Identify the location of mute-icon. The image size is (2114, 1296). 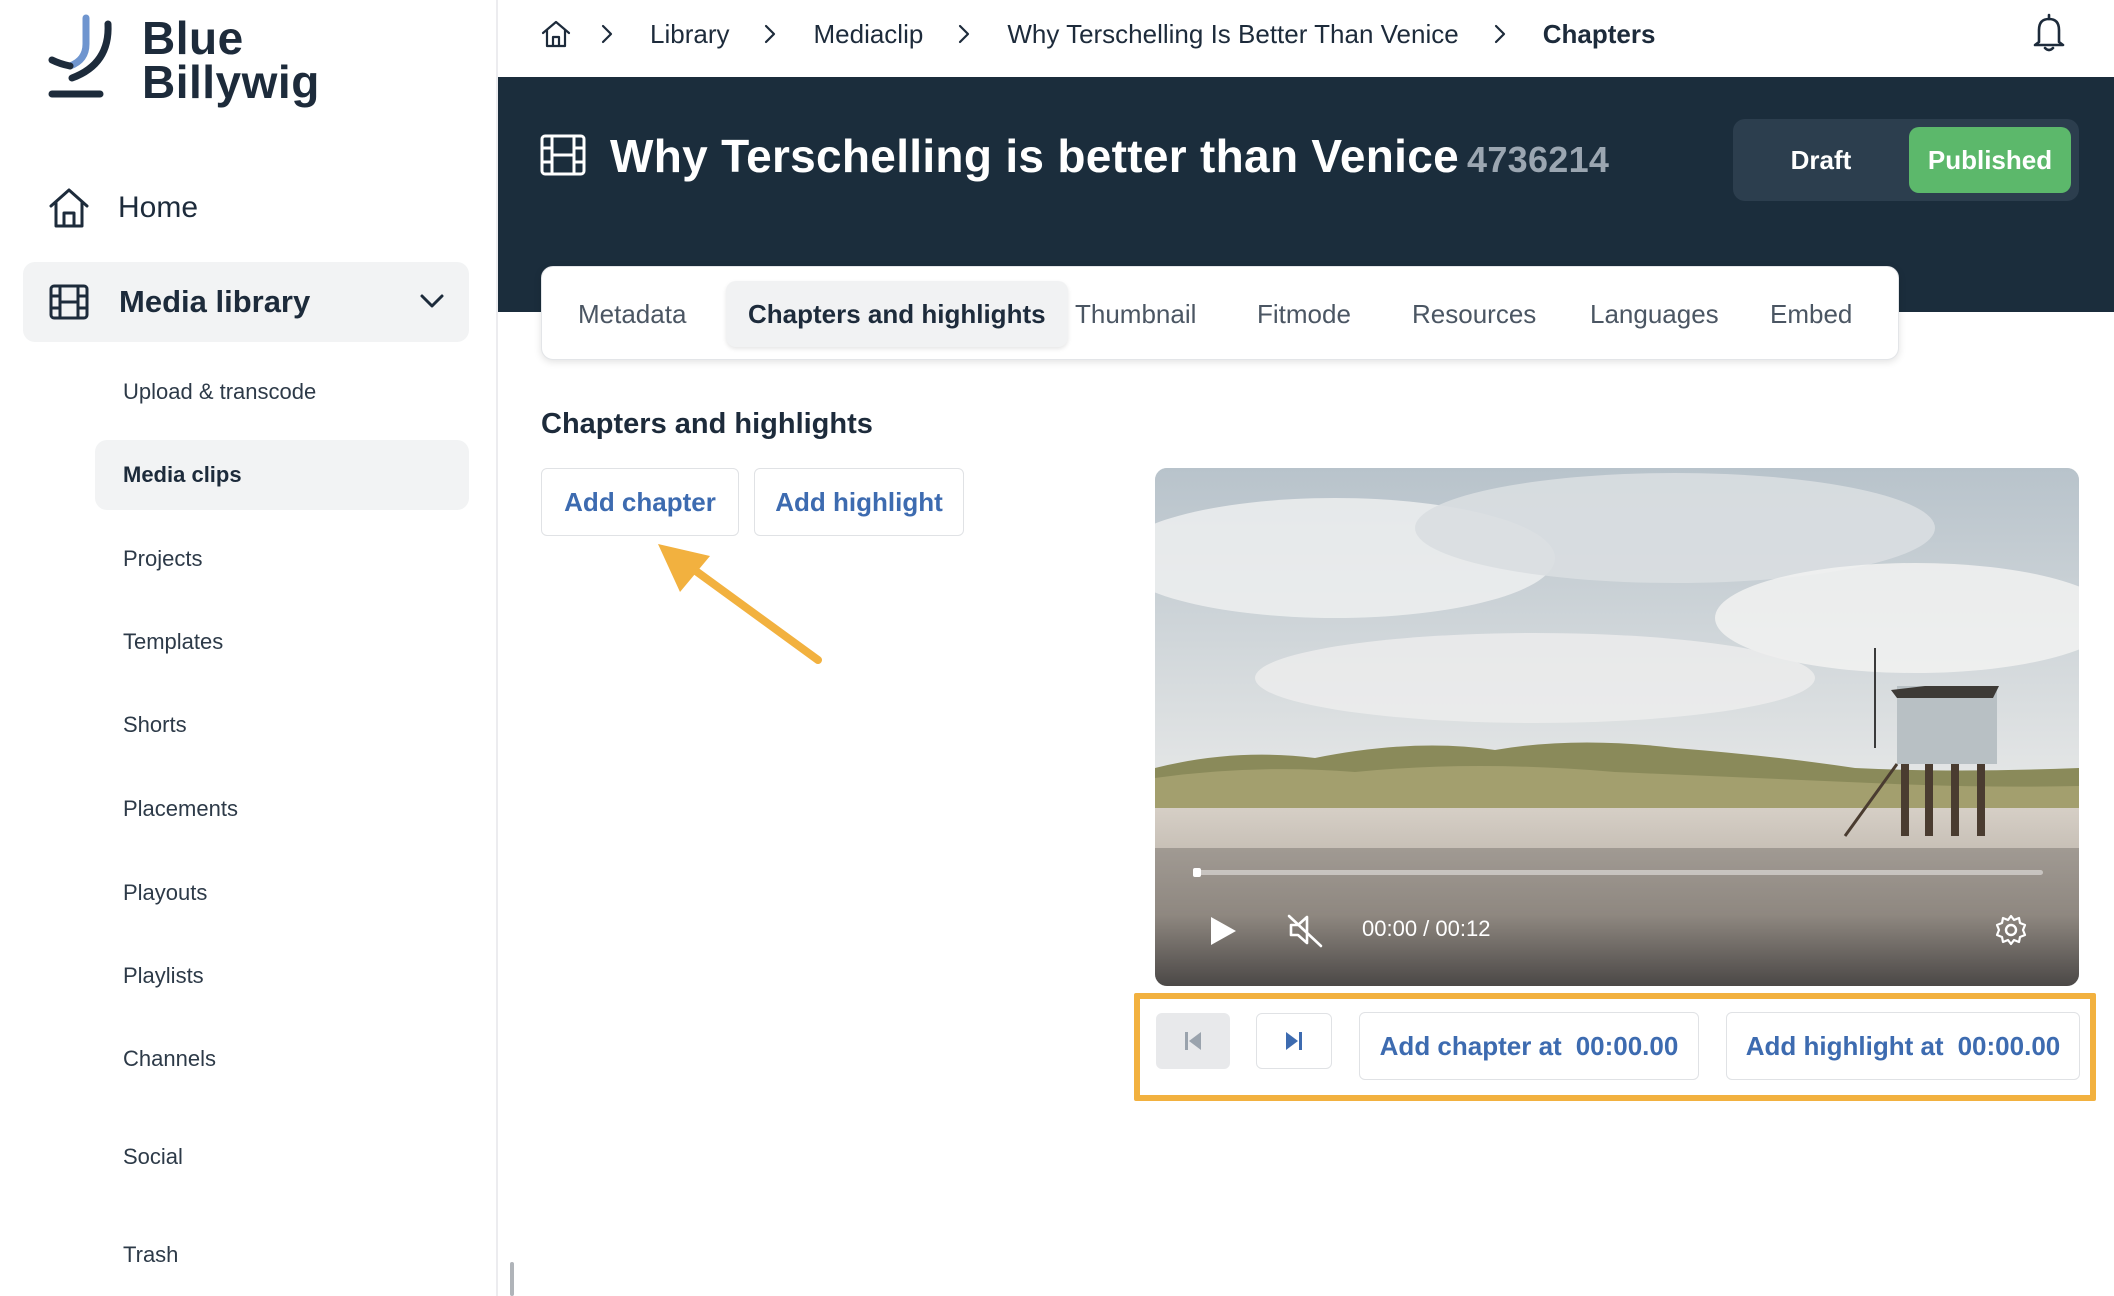
(1305, 930).